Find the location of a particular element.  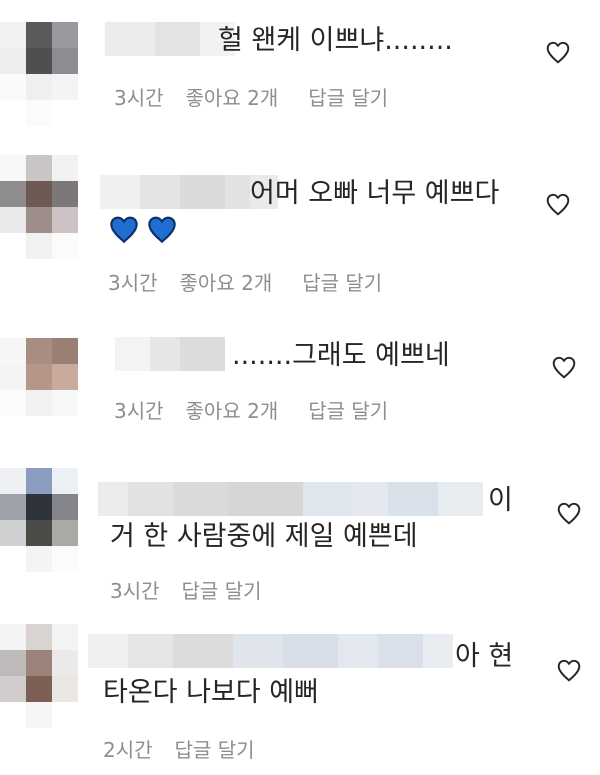

comment-text: 이 is located at coordinates (500, 500).